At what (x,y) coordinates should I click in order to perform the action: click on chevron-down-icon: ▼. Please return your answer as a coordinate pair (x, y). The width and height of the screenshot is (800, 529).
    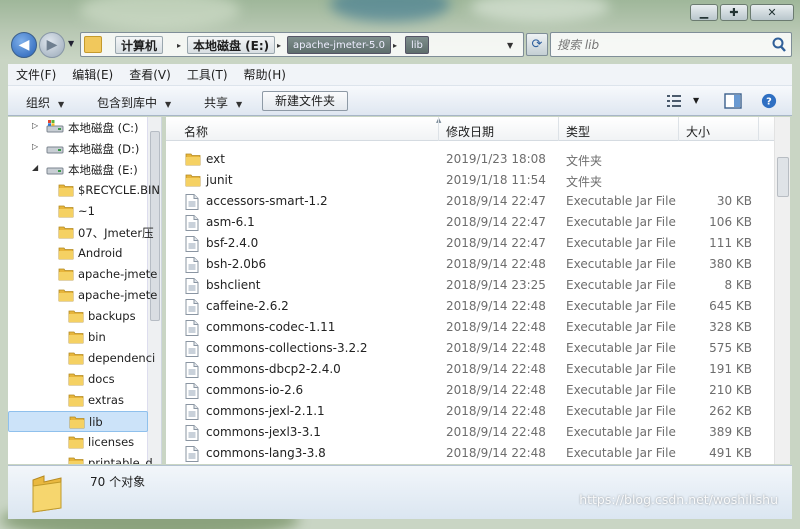
    Looking at the image, I should click on (168, 104).